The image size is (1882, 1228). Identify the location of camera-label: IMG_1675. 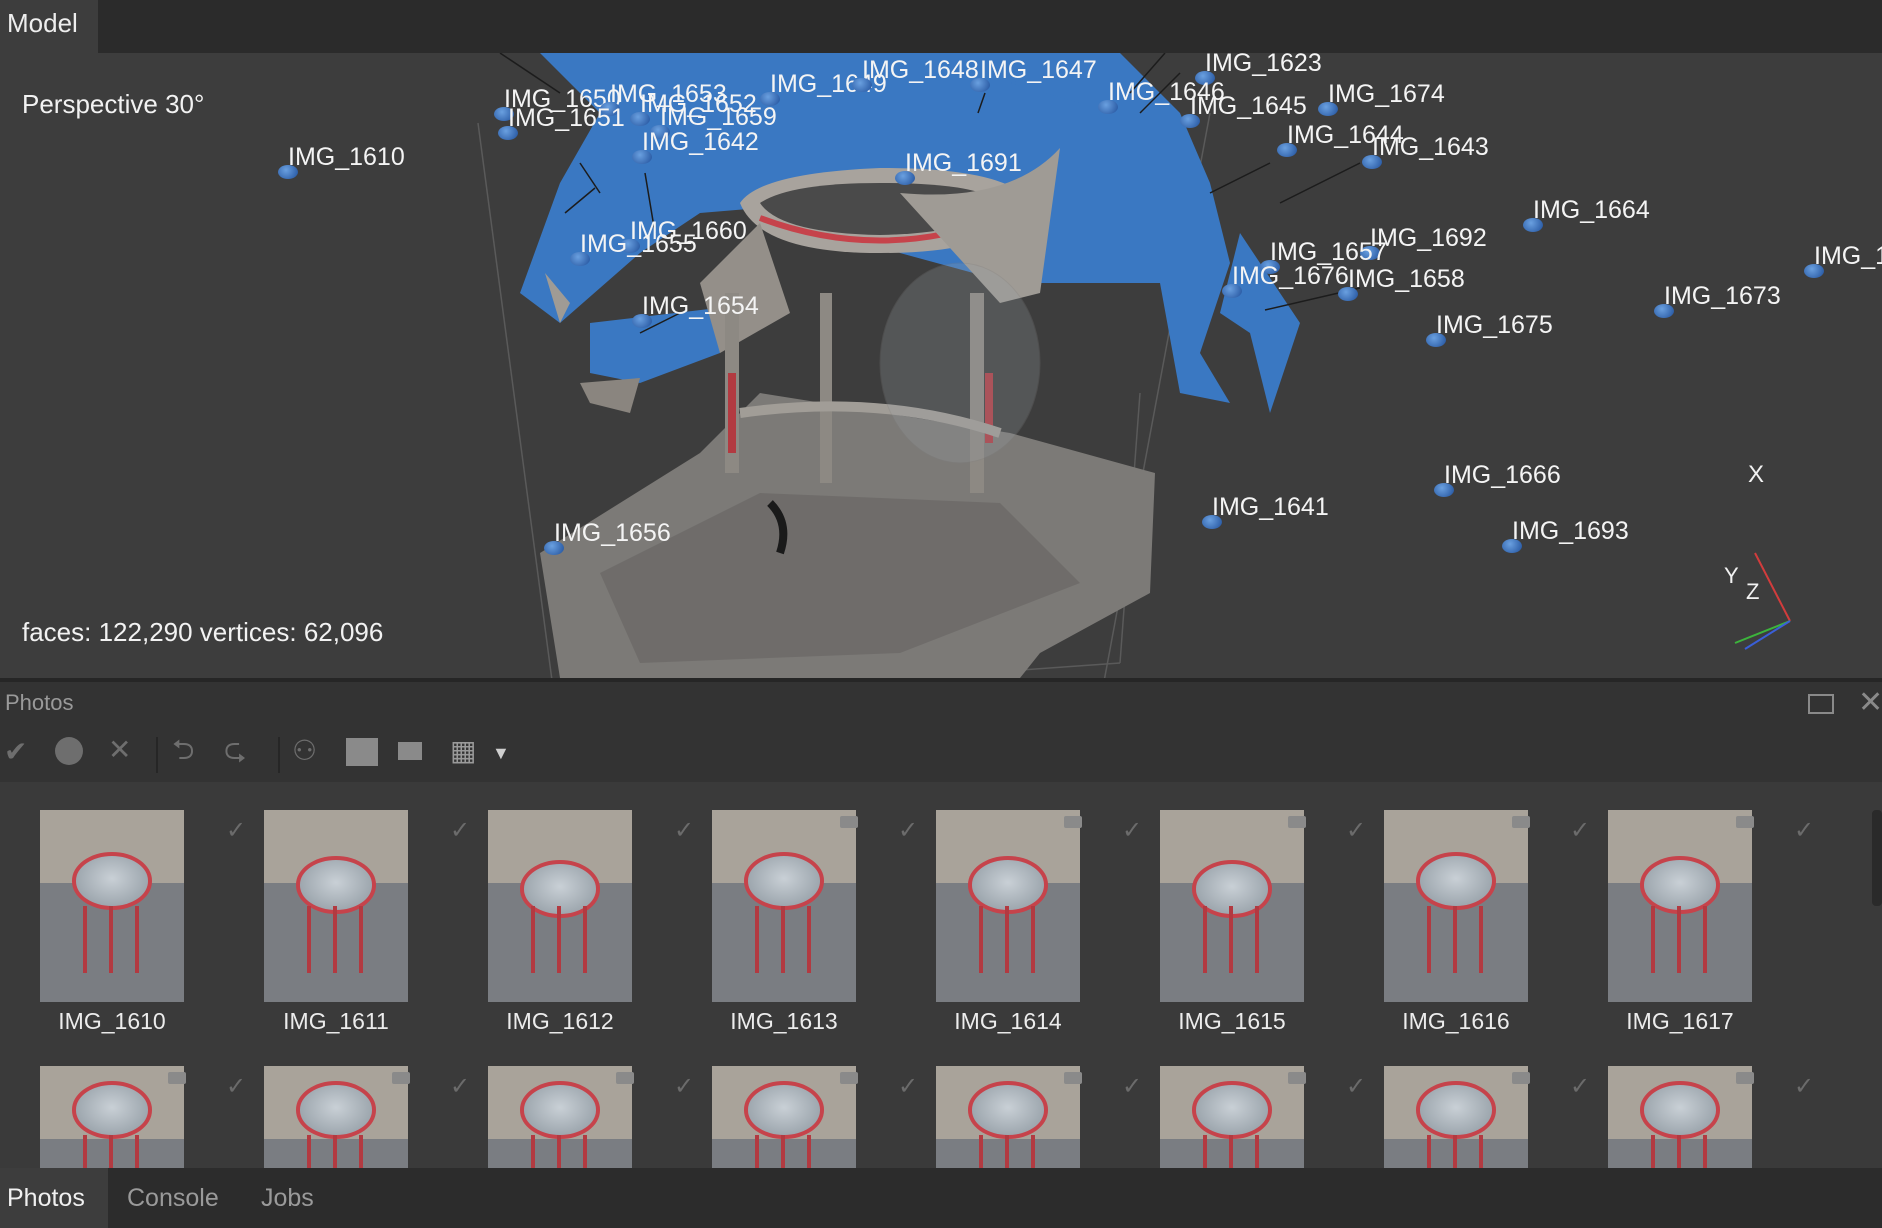
(1494, 325).